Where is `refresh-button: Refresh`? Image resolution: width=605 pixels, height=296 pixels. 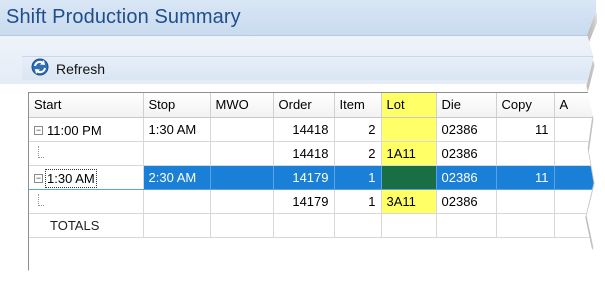 refresh-button: Refresh is located at coordinates (67, 69).